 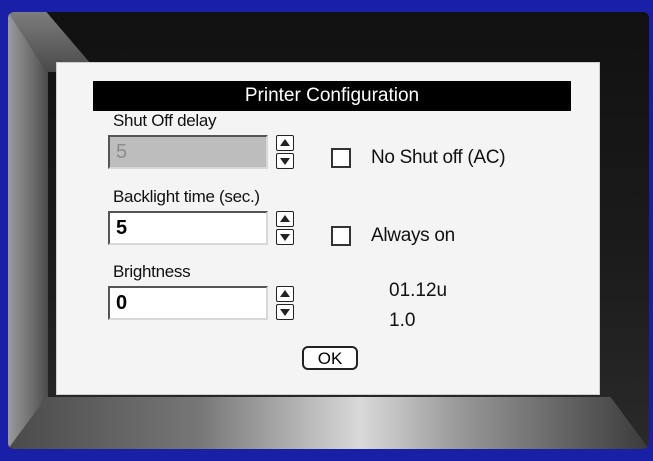 I want to click on bezel-sheen-left, so click(x=28, y=230).